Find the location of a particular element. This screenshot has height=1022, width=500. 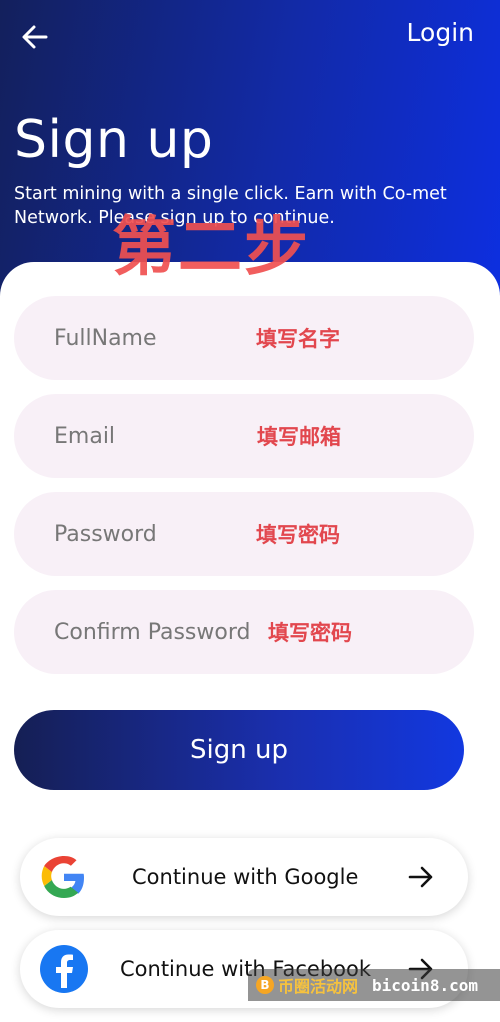

password-hint: 填写密码 is located at coordinates (298, 535).